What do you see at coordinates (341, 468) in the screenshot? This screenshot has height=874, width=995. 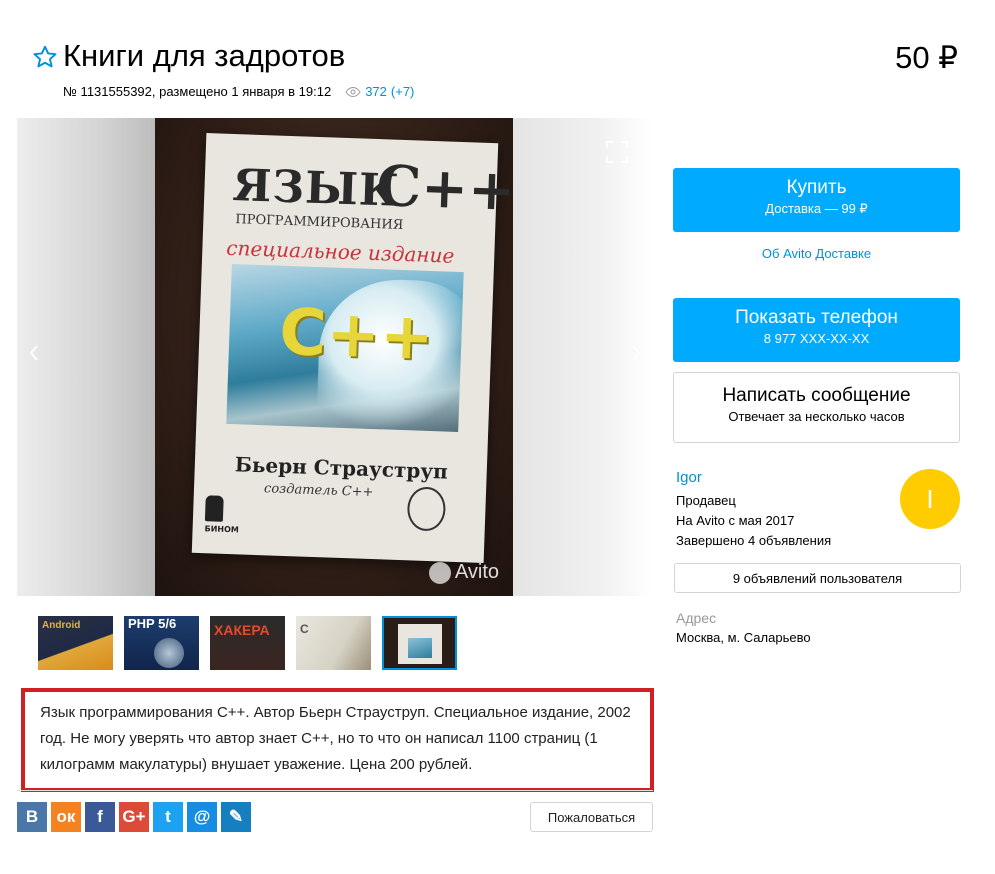 I see `book-author: Бьерн Страуструп` at bounding box center [341, 468].